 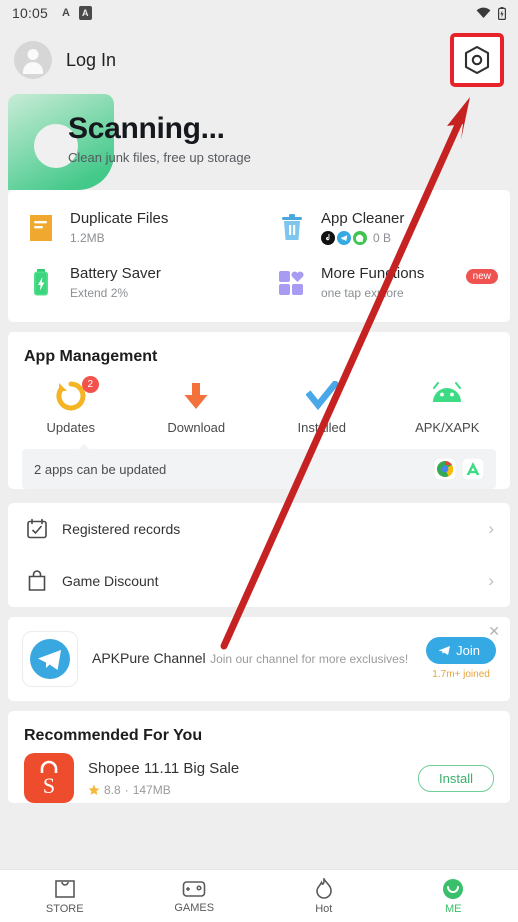 What do you see at coordinates (70, 427) in the screenshot?
I see `tab-label: Updates` at bounding box center [70, 427].